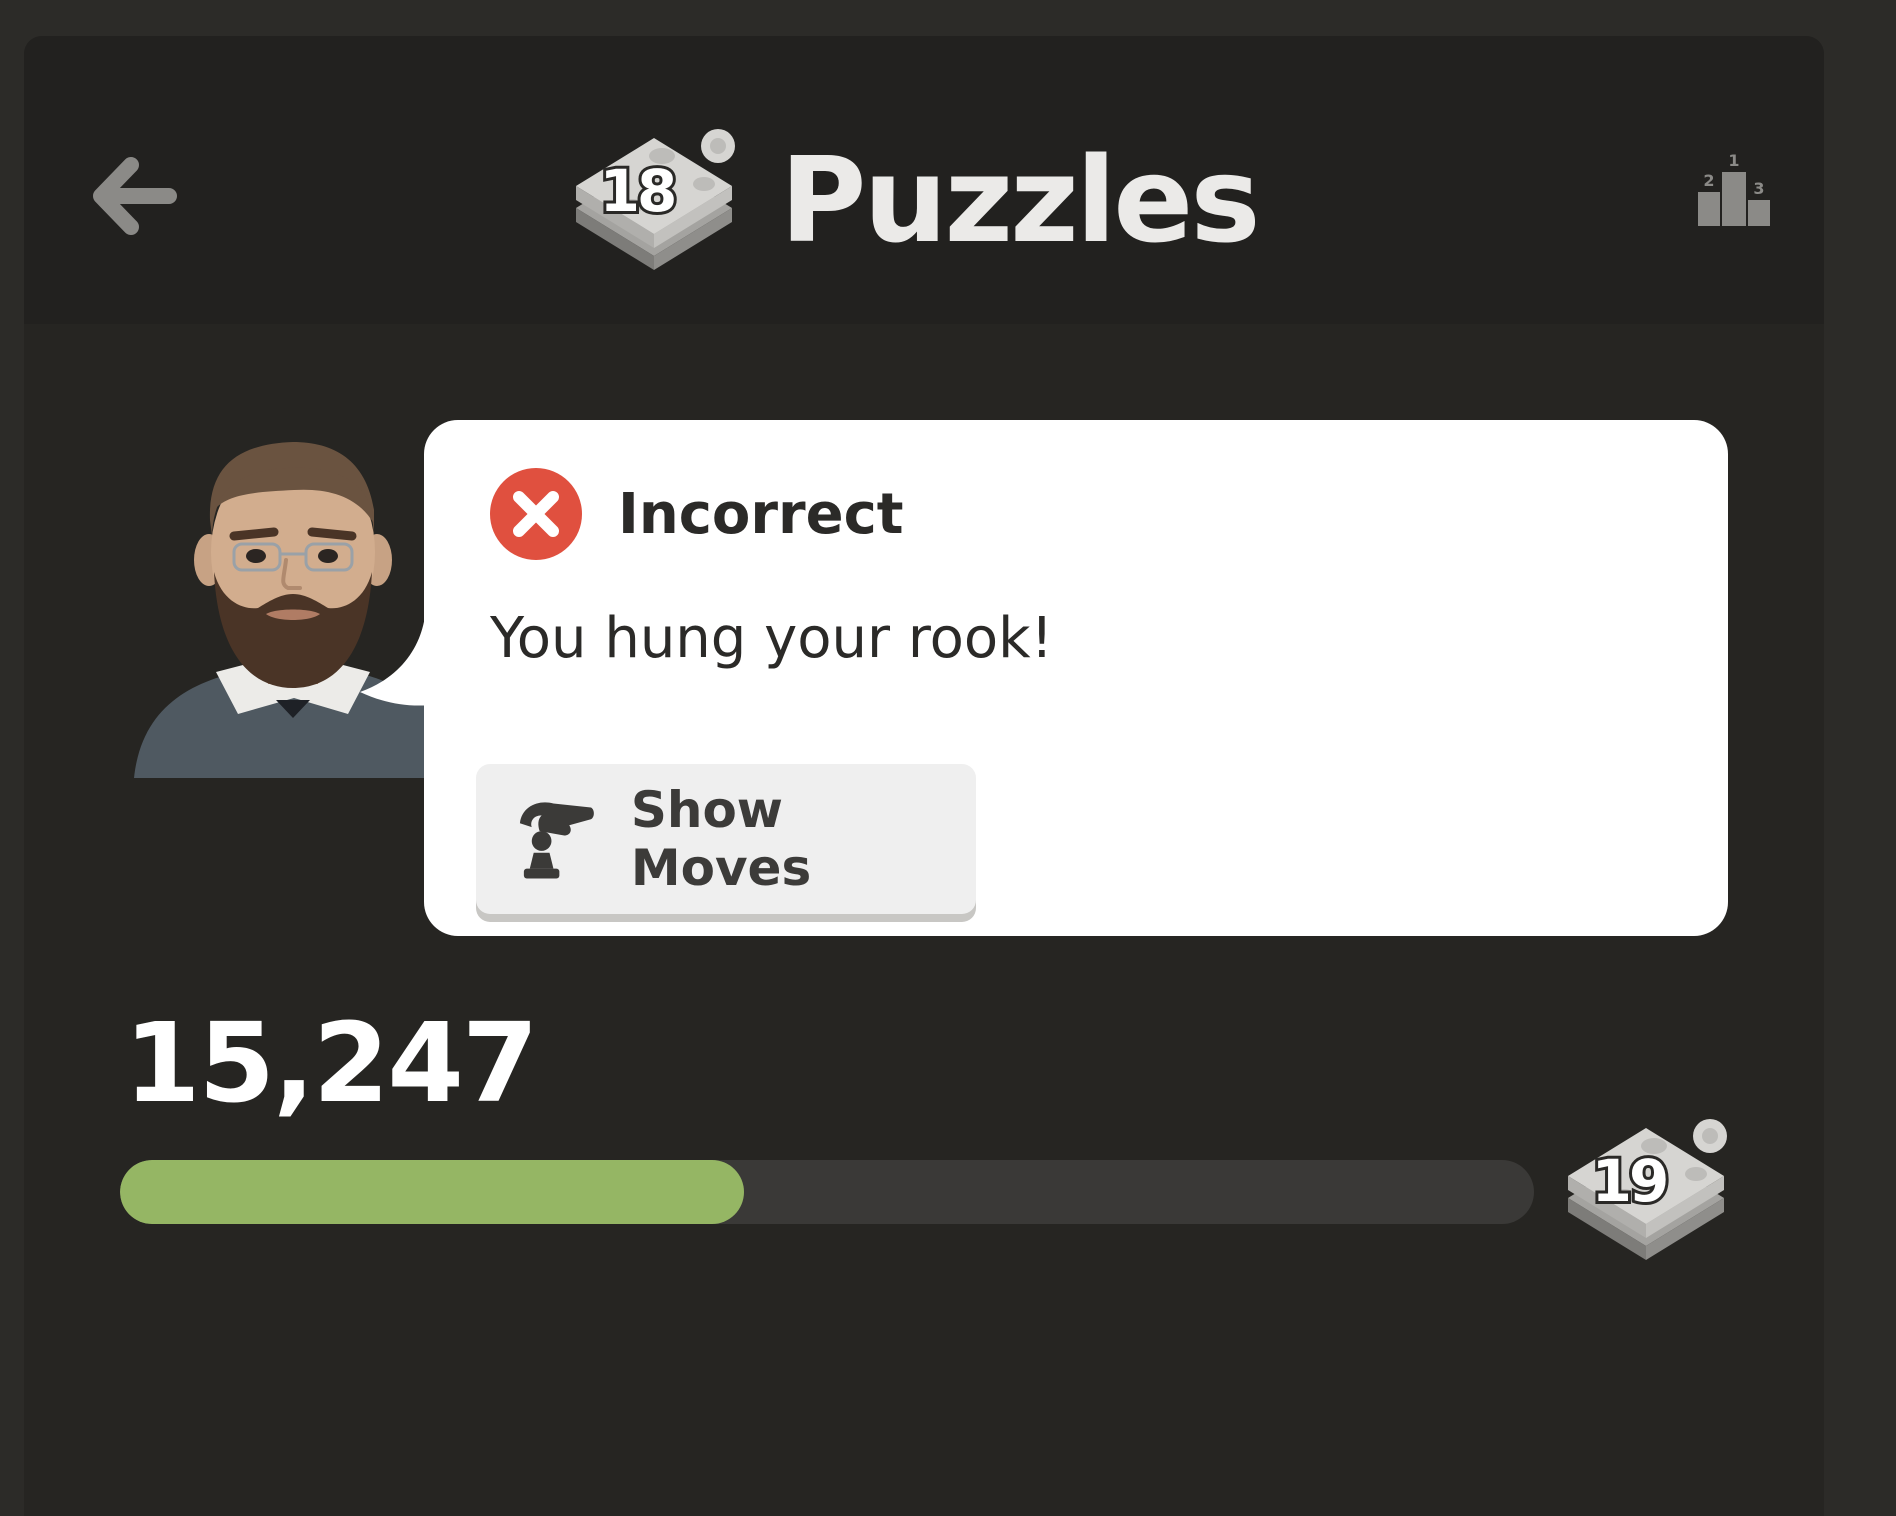 The image size is (1896, 1516). I want to click on next-level-badge: 19, so click(1649, 1190).